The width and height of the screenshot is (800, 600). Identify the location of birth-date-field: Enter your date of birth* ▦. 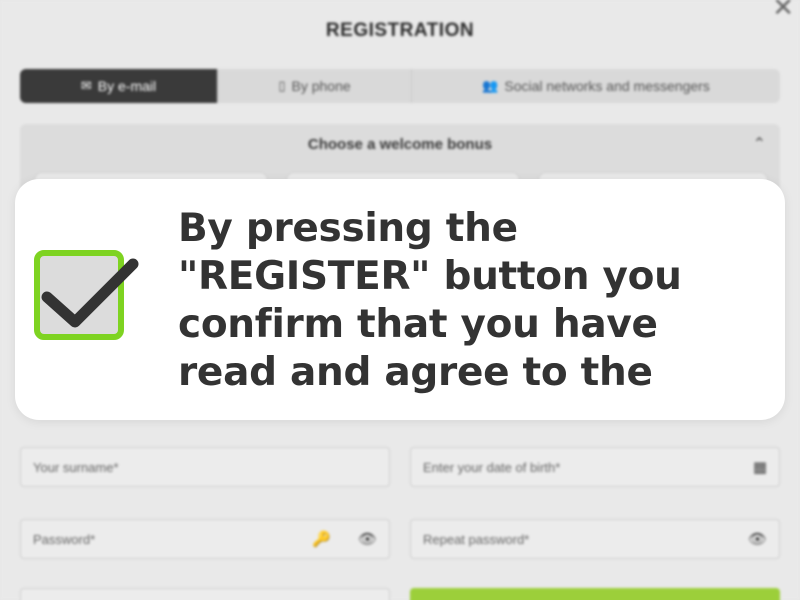
(595, 467).